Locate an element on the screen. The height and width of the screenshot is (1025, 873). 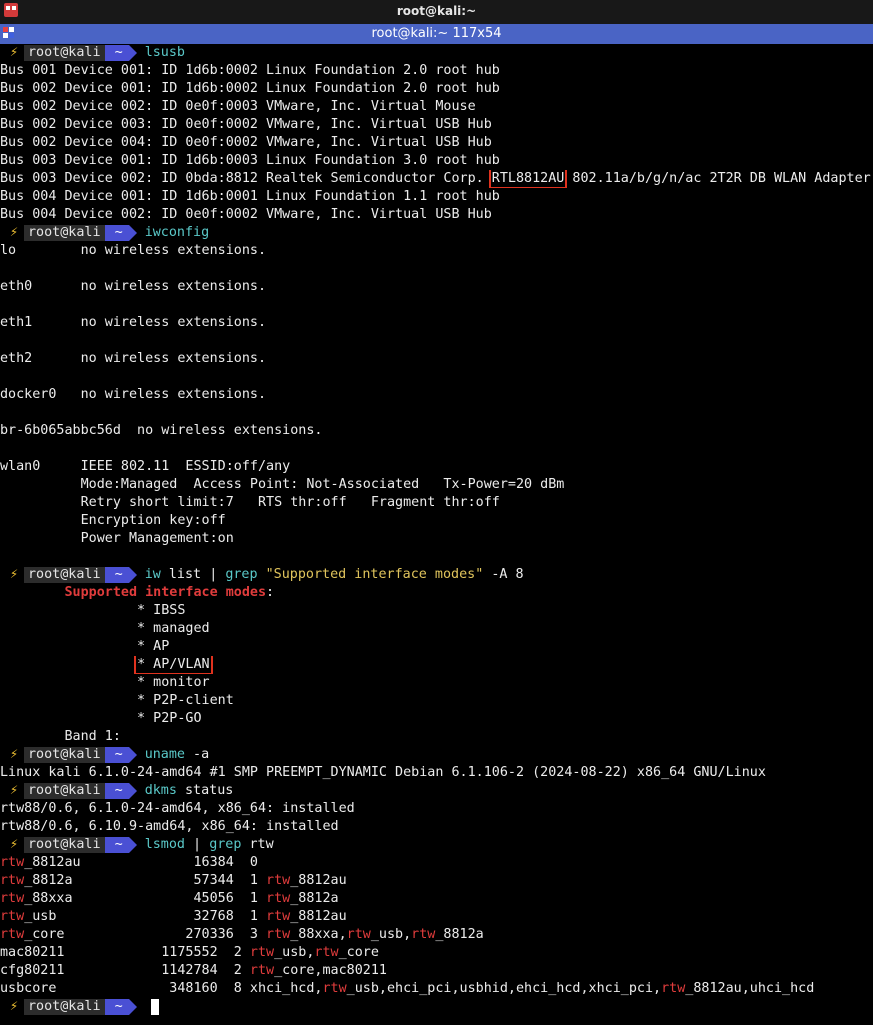
output-line: eth1 no wireless extensions. is located at coordinates (436, 323).